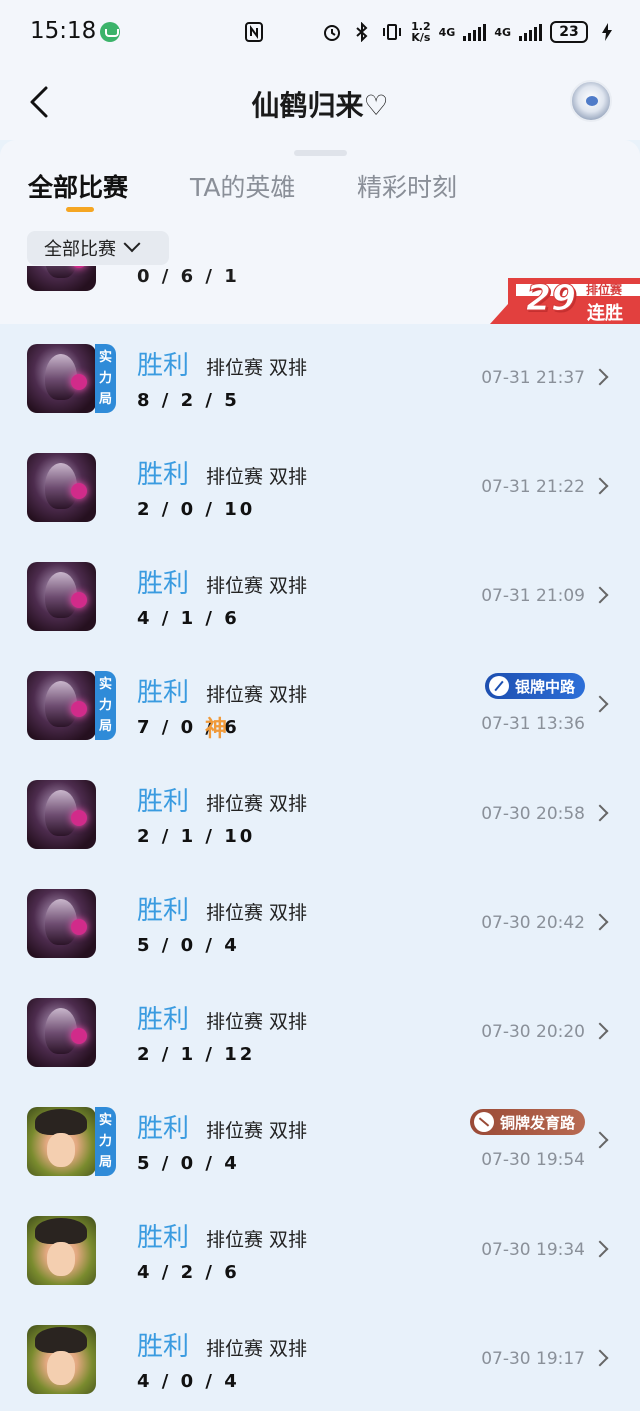  I want to click on badge-label: 铜牌发育路, so click(537, 1122).